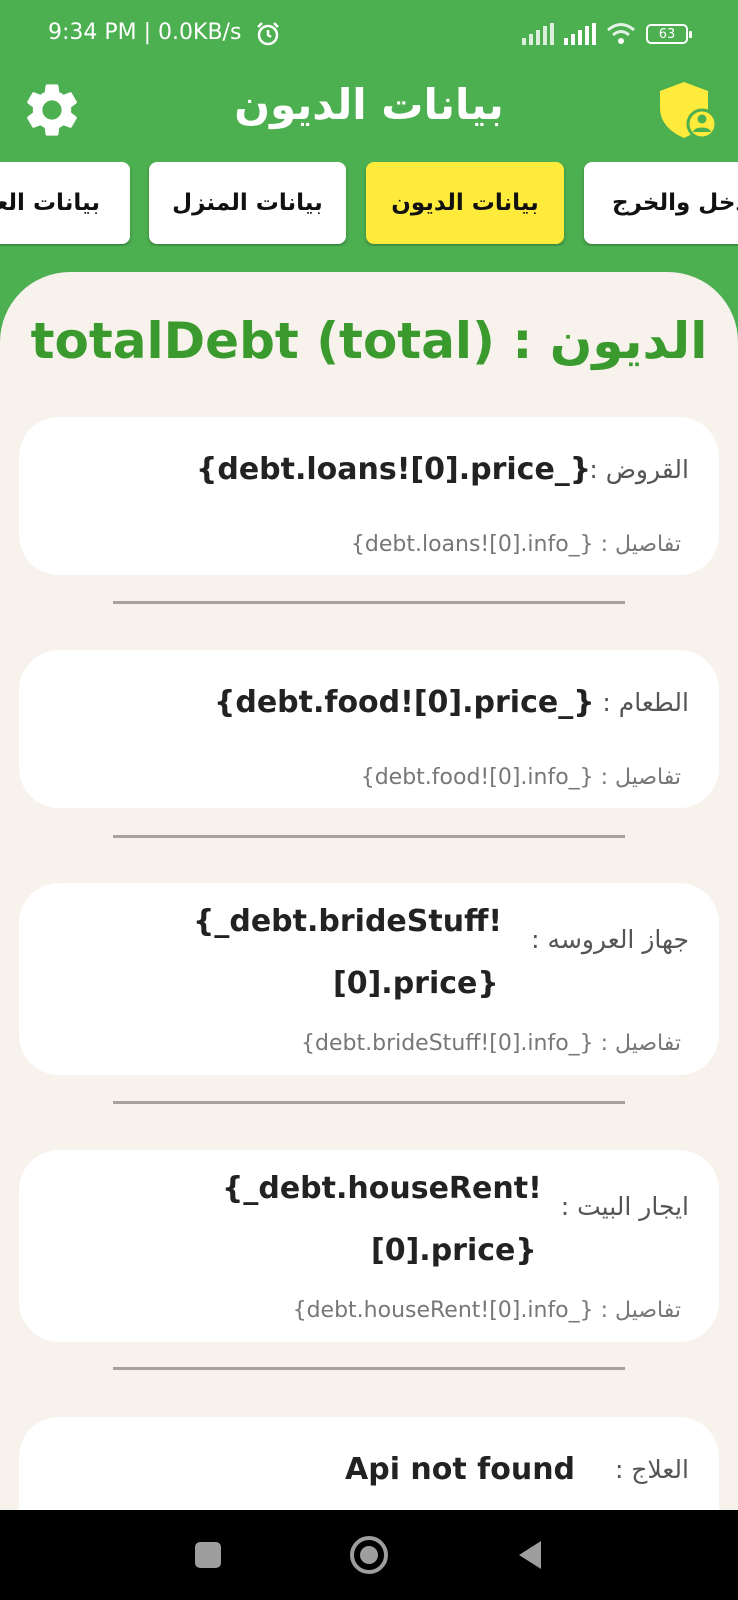 The image size is (738, 1600). What do you see at coordinates (639, 469) in the screenshot?
I see `debt-label: القروض :` at bounding box center [639, 469].